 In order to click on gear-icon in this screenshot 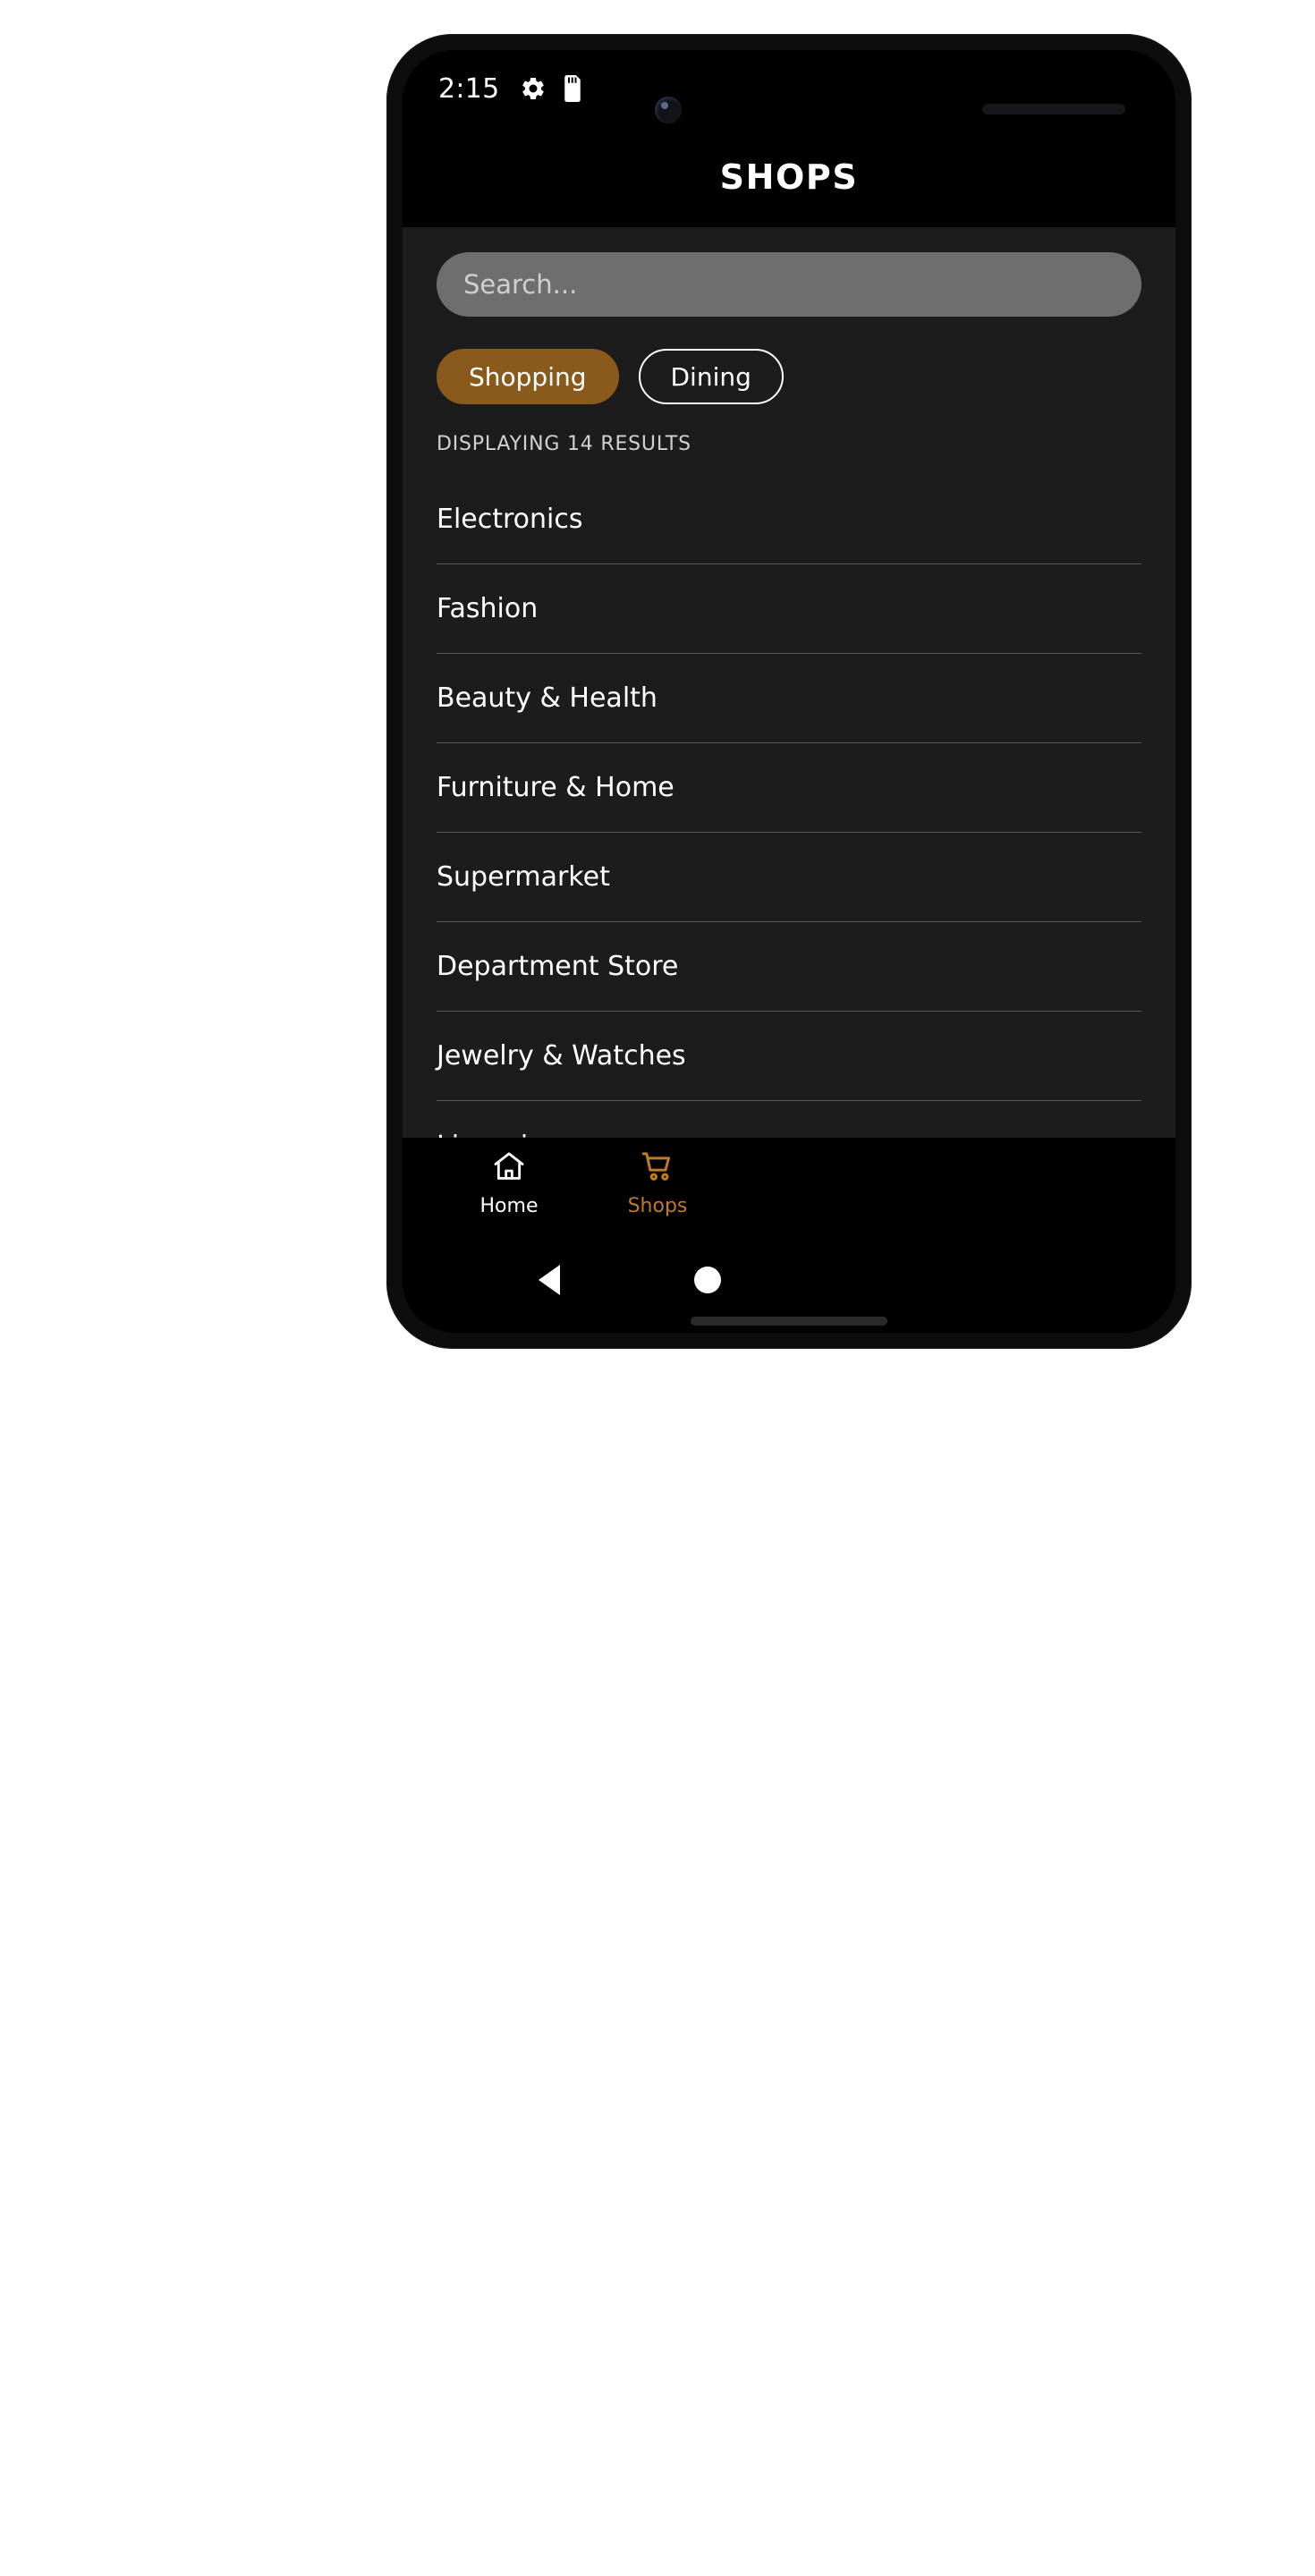, I will do `click(533, 88)`.